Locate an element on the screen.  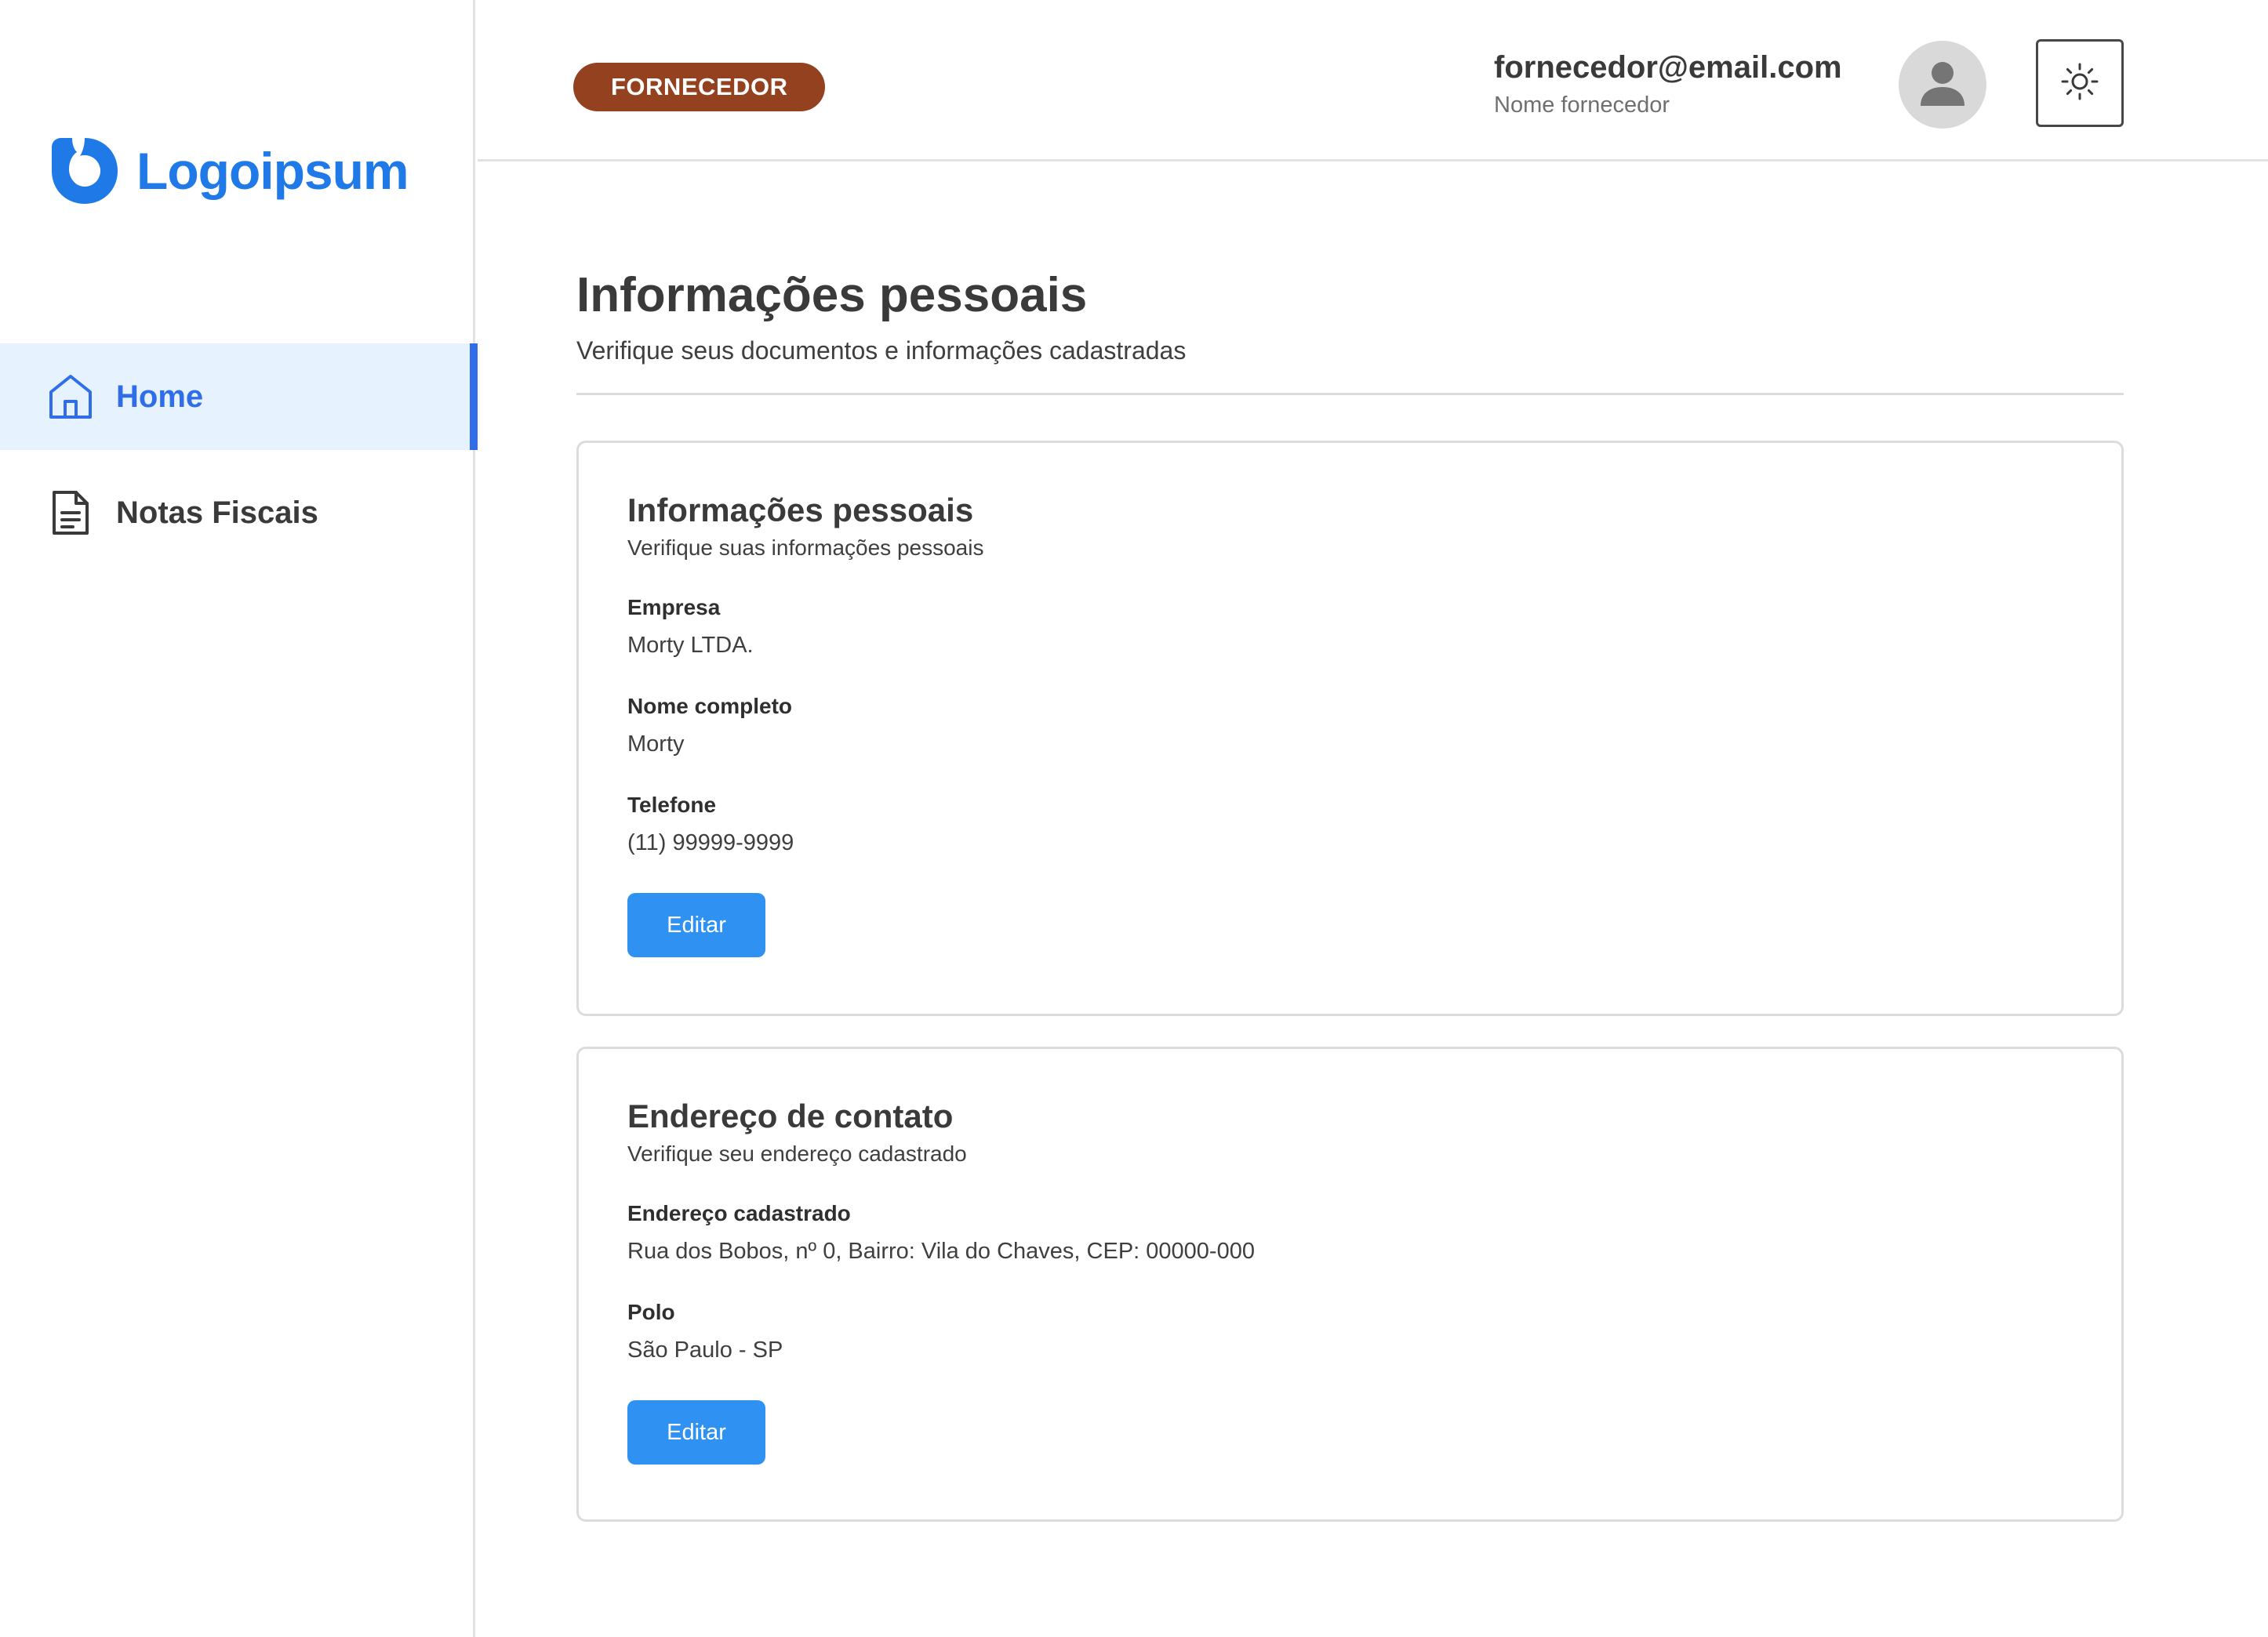
logo: Logoipsum is located at coordinates (229, 171).